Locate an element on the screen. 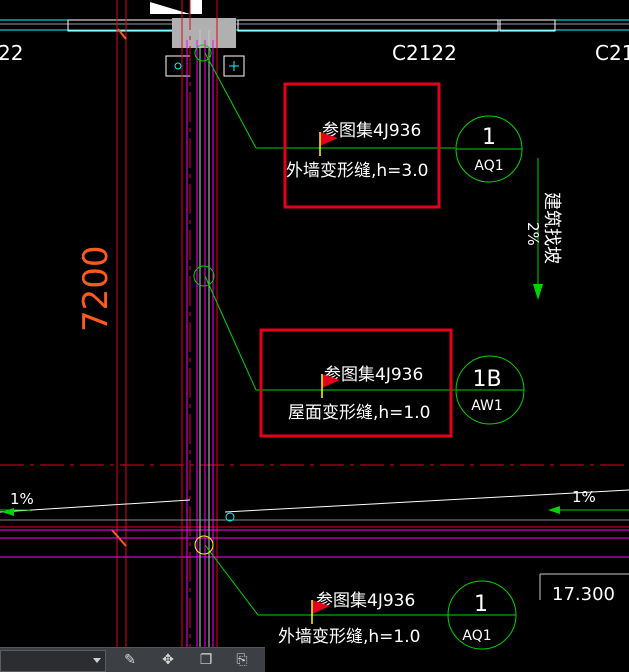 The image size is (629, 672). callout-3-desc: 外墙变形缝,h=1.0 is located at coordinates (349, 637).